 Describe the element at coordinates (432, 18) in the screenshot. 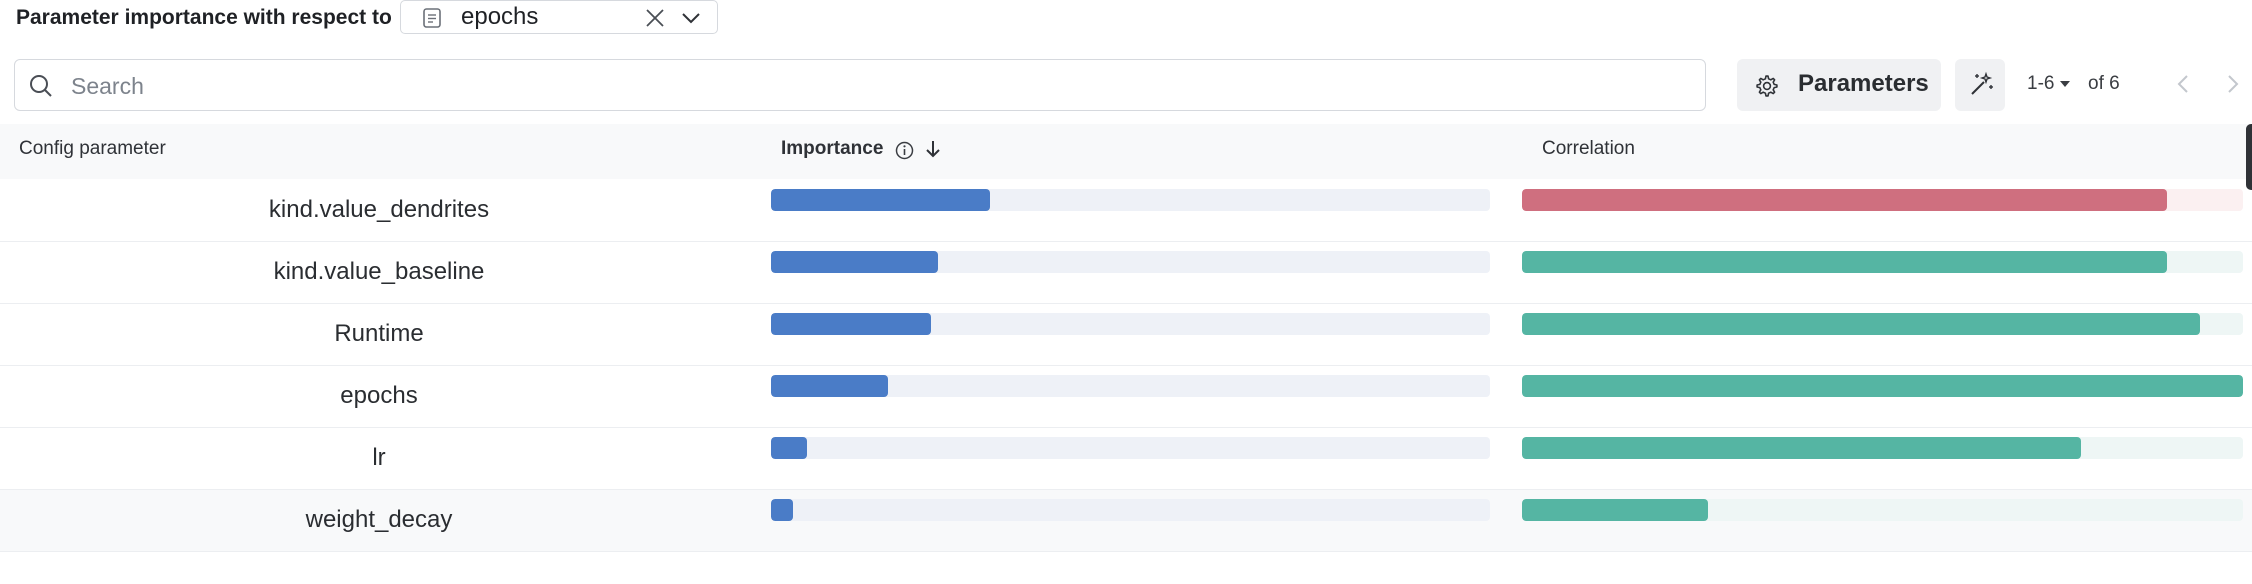

I see `document-icon` at that location.